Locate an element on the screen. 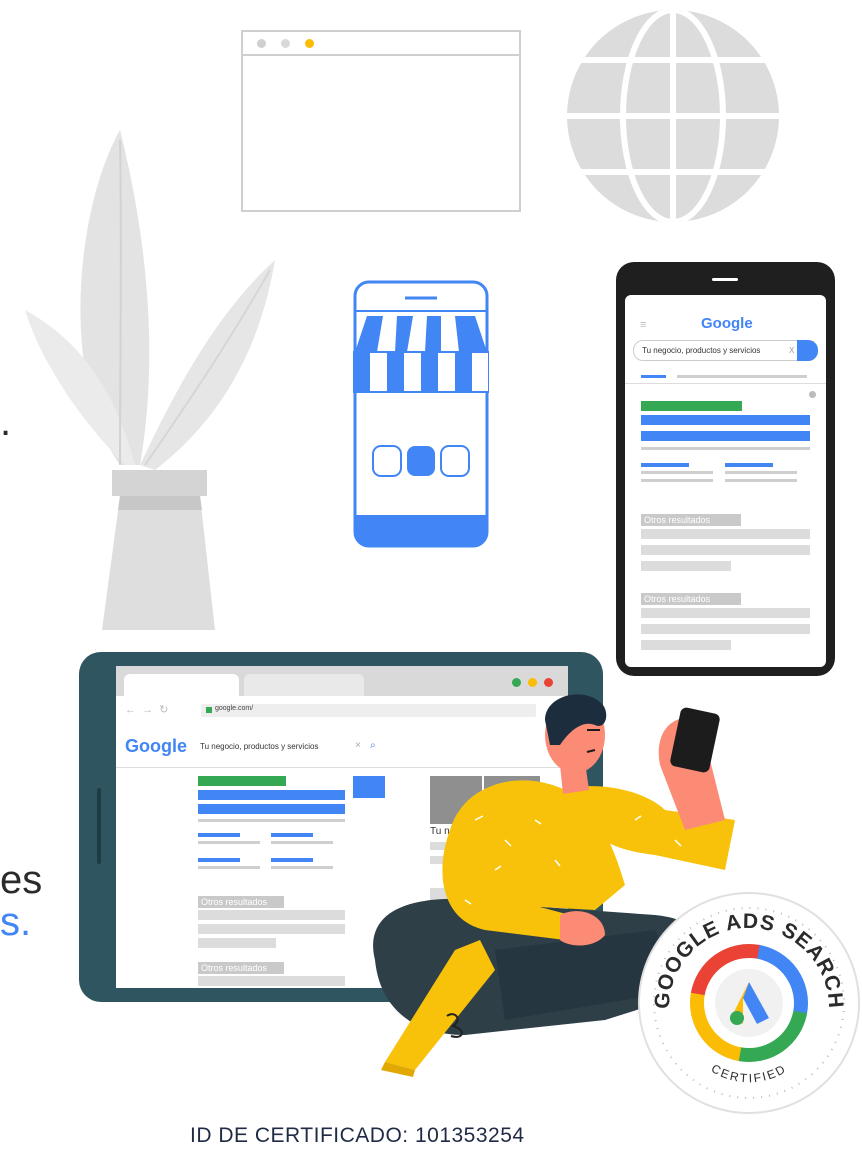  phone-result-line is located at coordinates (725, 448).